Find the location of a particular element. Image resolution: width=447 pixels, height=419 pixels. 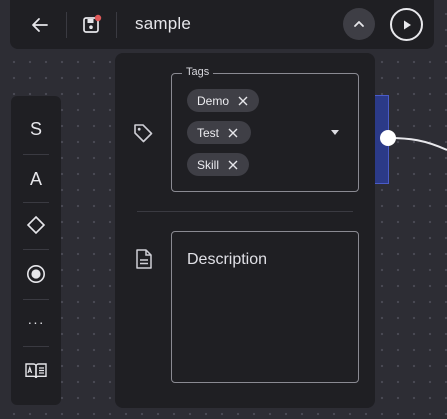

tool-radio-button is located at coordinates (36, 274).